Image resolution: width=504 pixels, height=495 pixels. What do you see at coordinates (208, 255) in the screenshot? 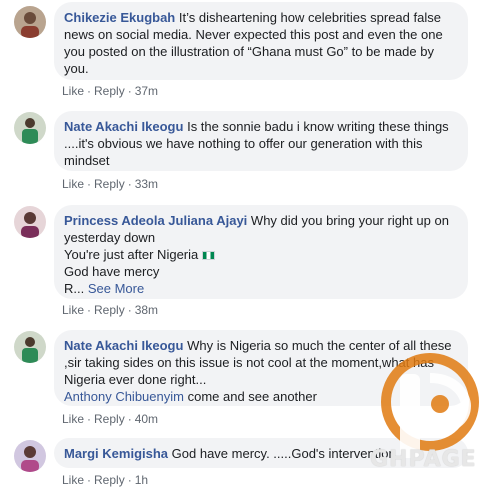
I see `nigeria-flag-icon` at bounding box center [208, 255].